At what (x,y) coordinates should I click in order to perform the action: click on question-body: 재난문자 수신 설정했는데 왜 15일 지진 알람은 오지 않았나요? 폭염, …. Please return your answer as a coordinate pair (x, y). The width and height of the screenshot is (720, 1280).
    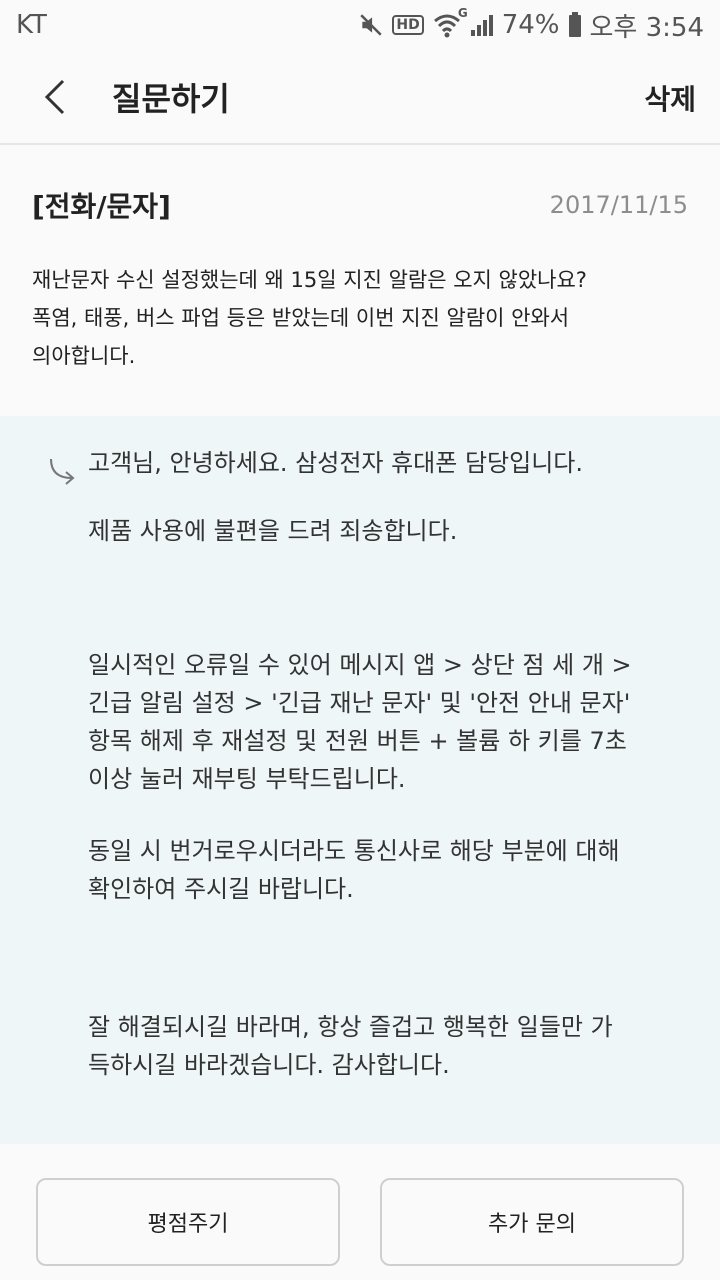
    Looking at the image, I should click on (309, 318).